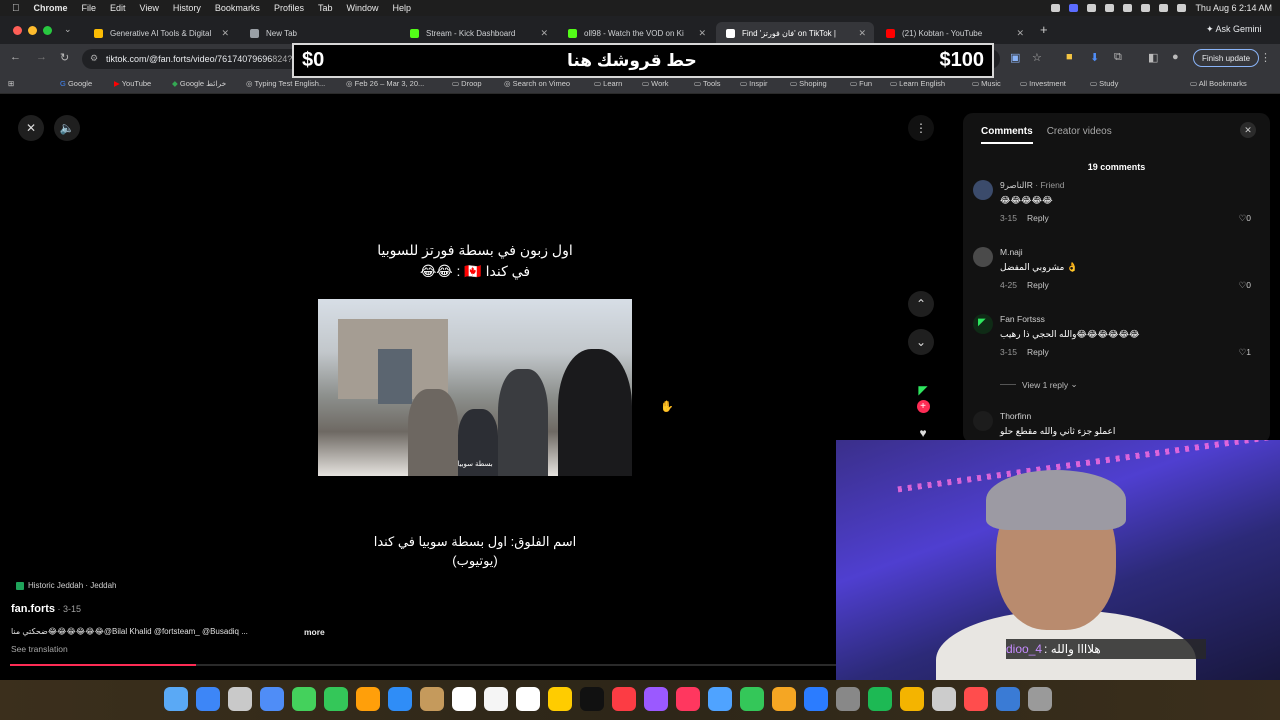  What do you see at coordinates (1039, 384) in the screenshot?
I see `view-replies-button: View 1 reply ⌄` at bounding box center [1039, 384].